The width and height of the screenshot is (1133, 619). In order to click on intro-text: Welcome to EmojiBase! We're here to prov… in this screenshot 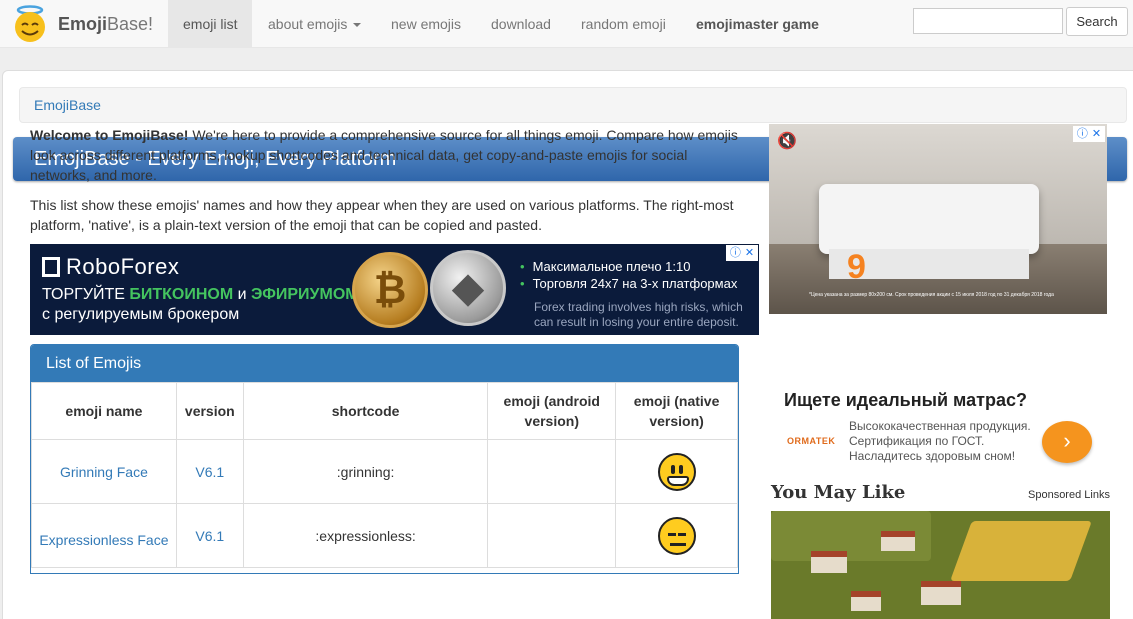, I will do `click(387, 185)`.